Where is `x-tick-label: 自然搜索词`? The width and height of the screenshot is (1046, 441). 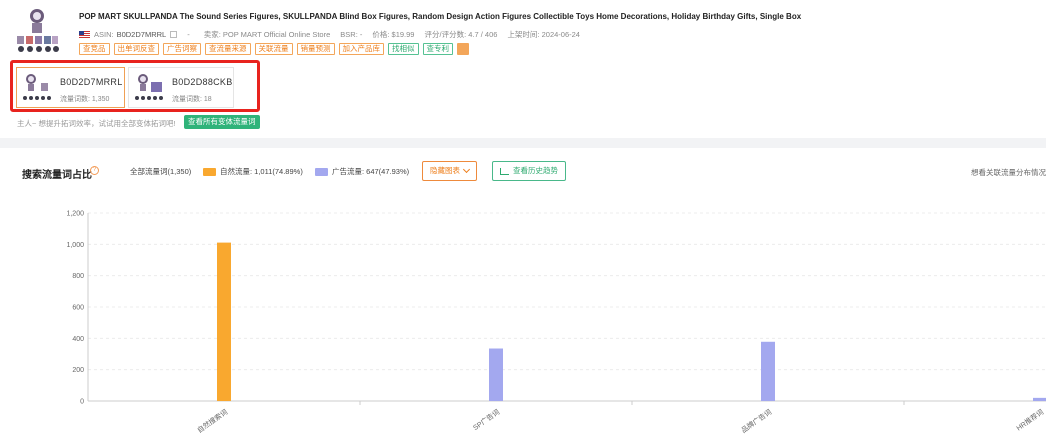
x-tick-label: 自然搜索词 is located at coordinates (212, 420).